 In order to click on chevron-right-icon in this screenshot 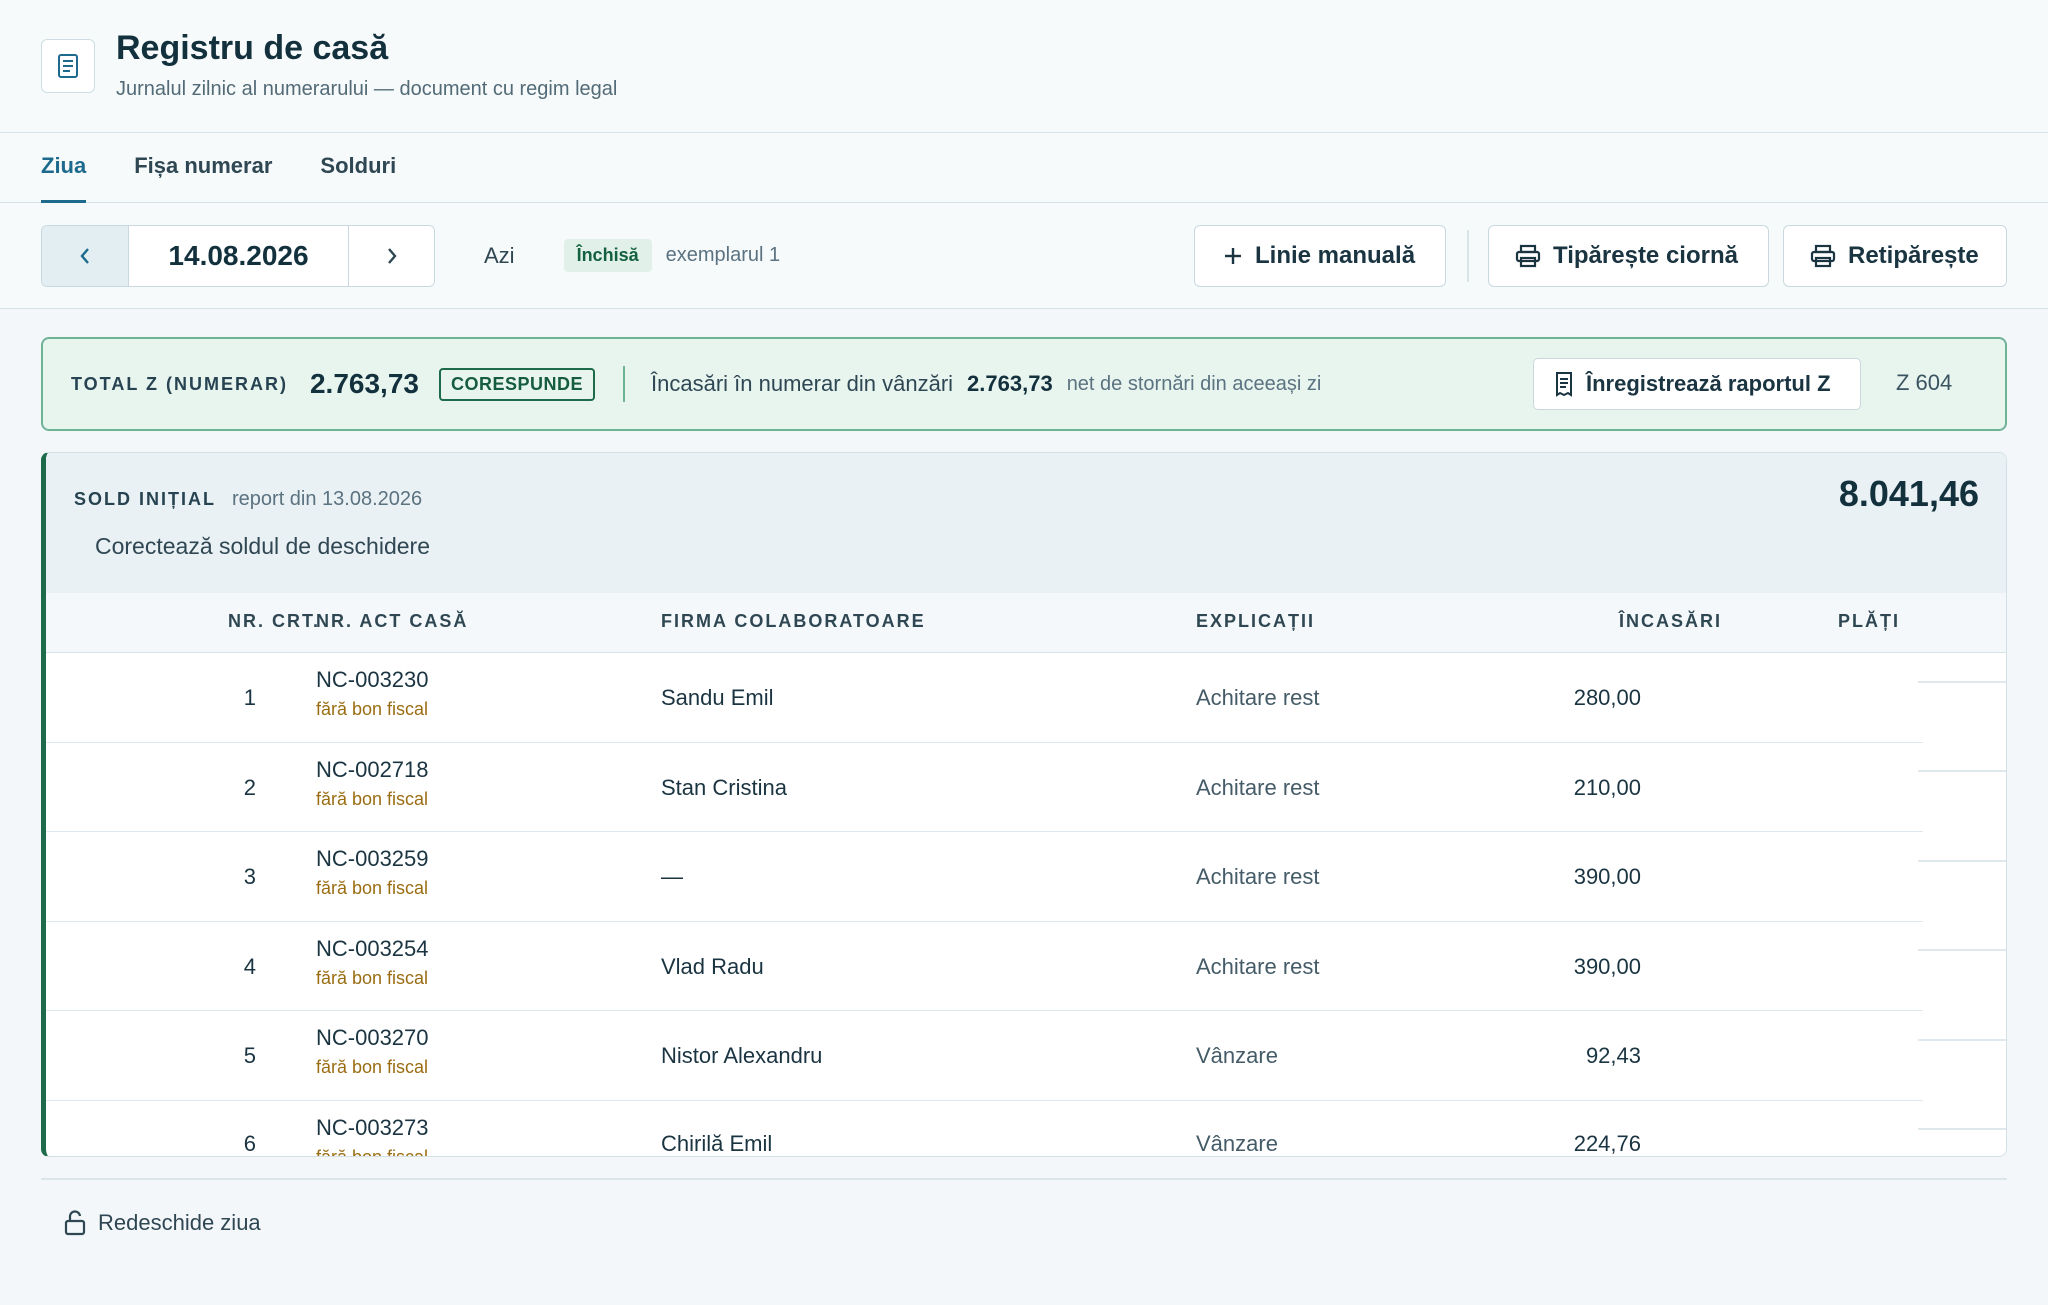, I will do `click(392, 255)`.